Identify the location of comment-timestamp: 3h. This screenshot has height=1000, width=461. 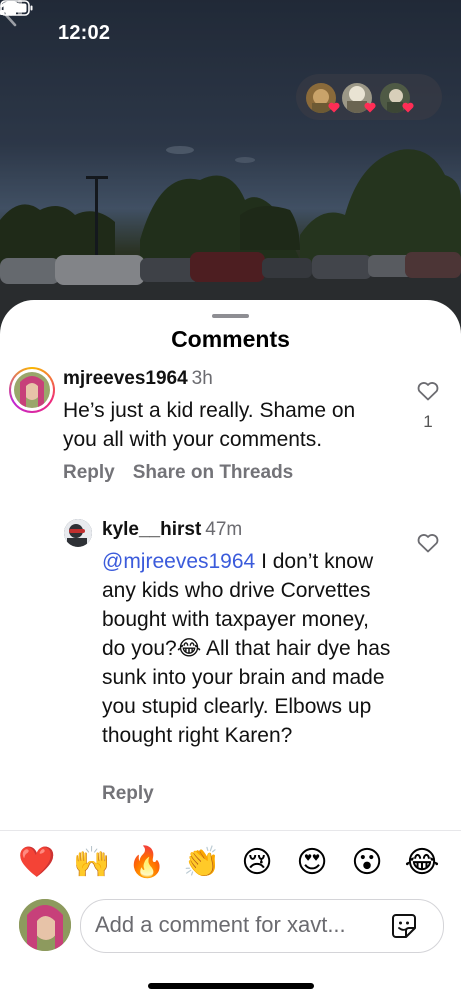
(202, 378).